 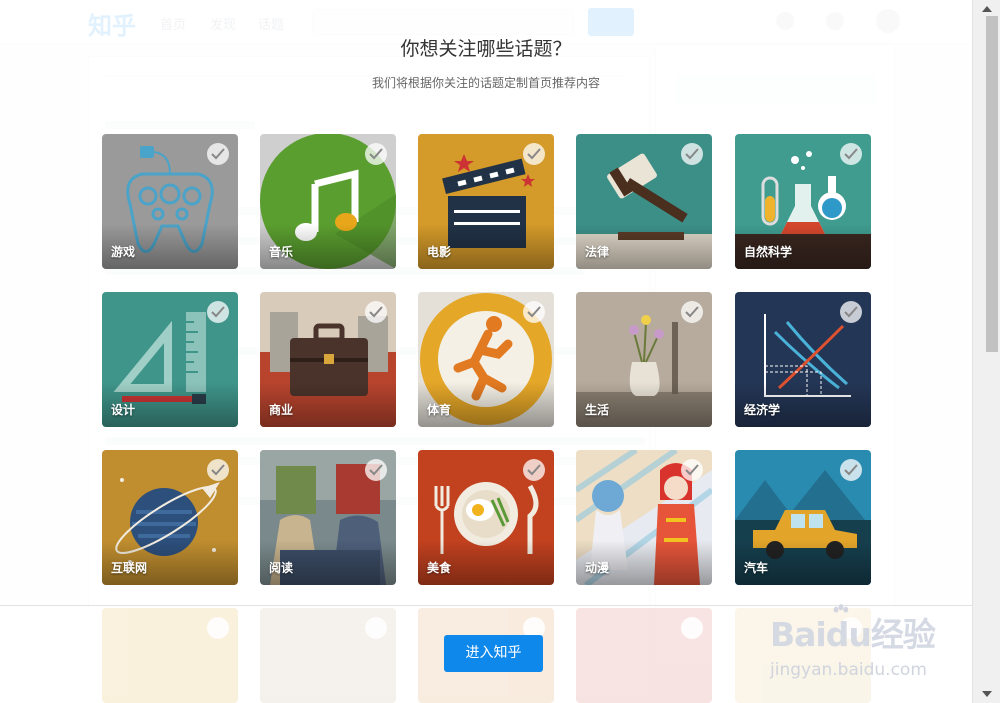 What do you see at coordinates (328, 359) in the screenshot?
I see `topic-tile-business: 商业` at bounding box center [328, 359].